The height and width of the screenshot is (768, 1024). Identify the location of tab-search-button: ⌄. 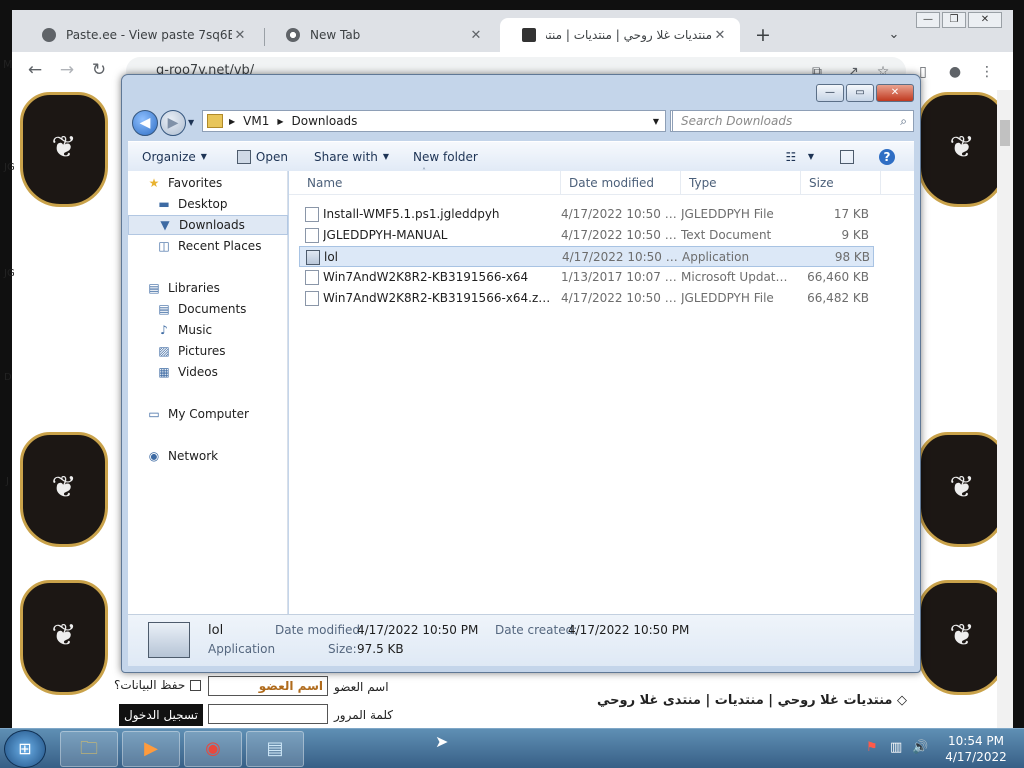
(894, 35).